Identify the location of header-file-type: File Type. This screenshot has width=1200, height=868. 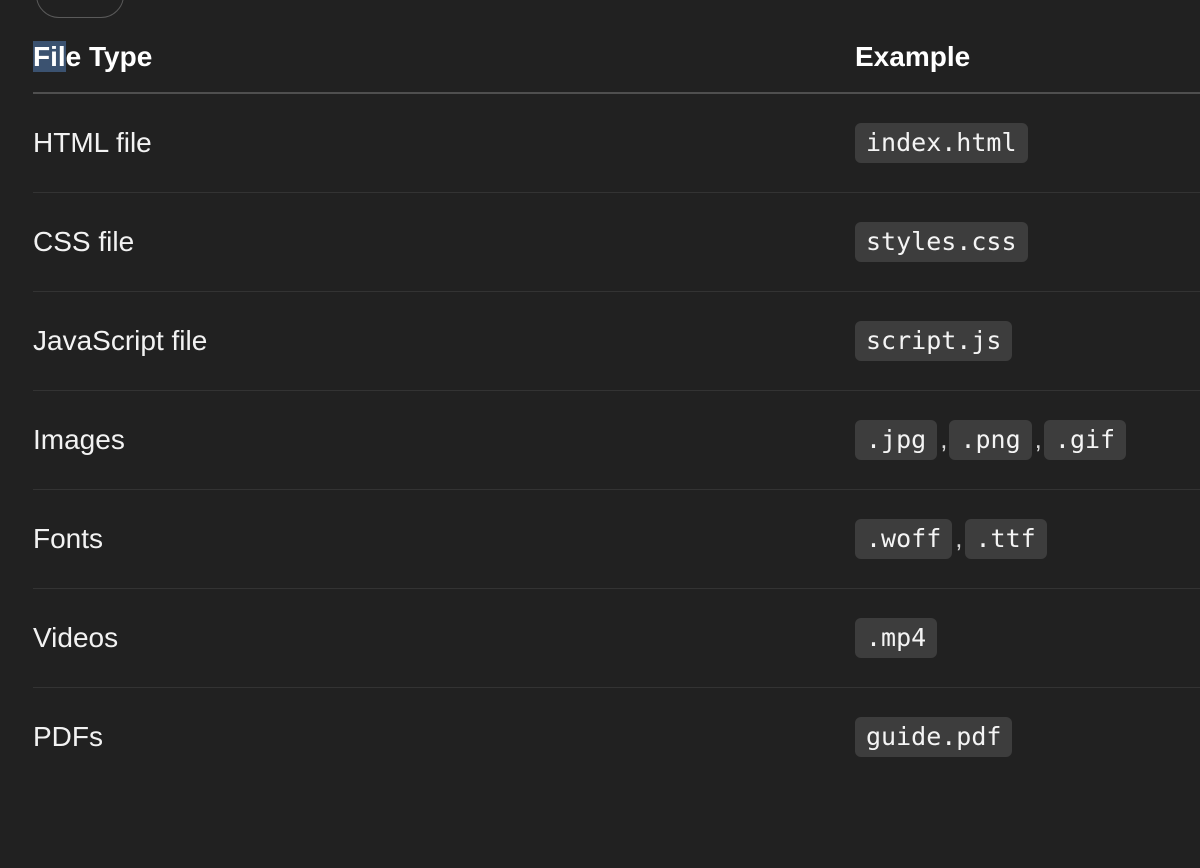
(444, 47).